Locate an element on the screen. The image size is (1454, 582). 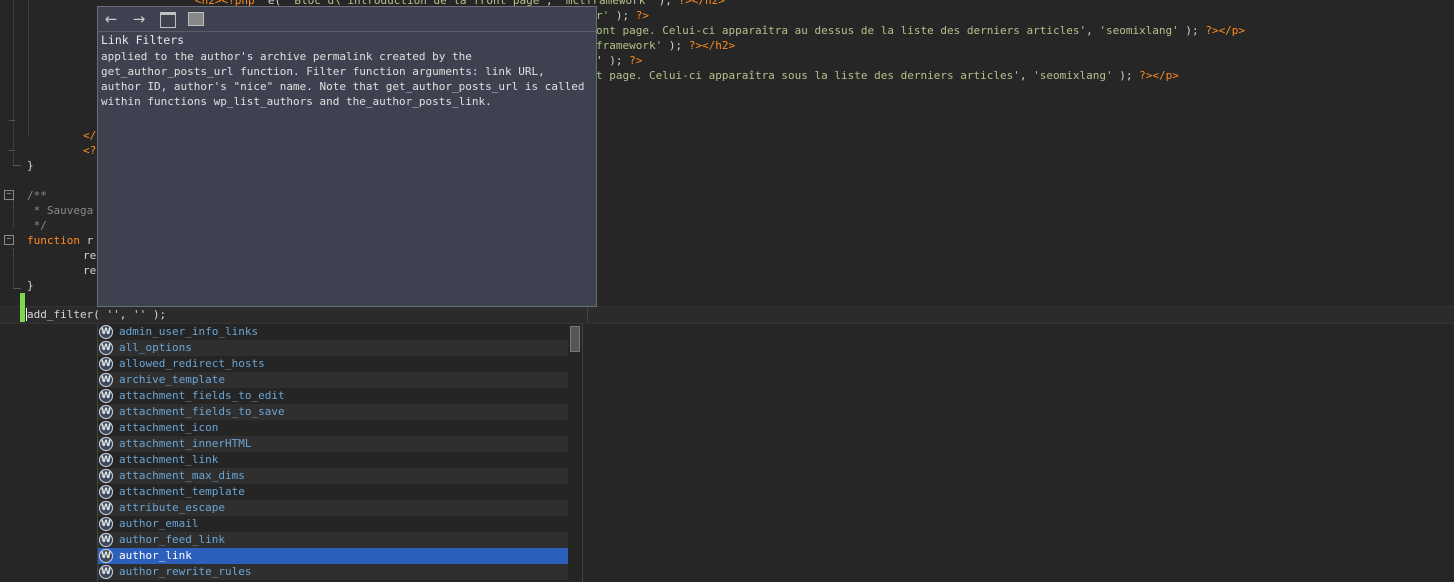
completion-label: attachment_fields_to_save is located at coordinates (202, 411).